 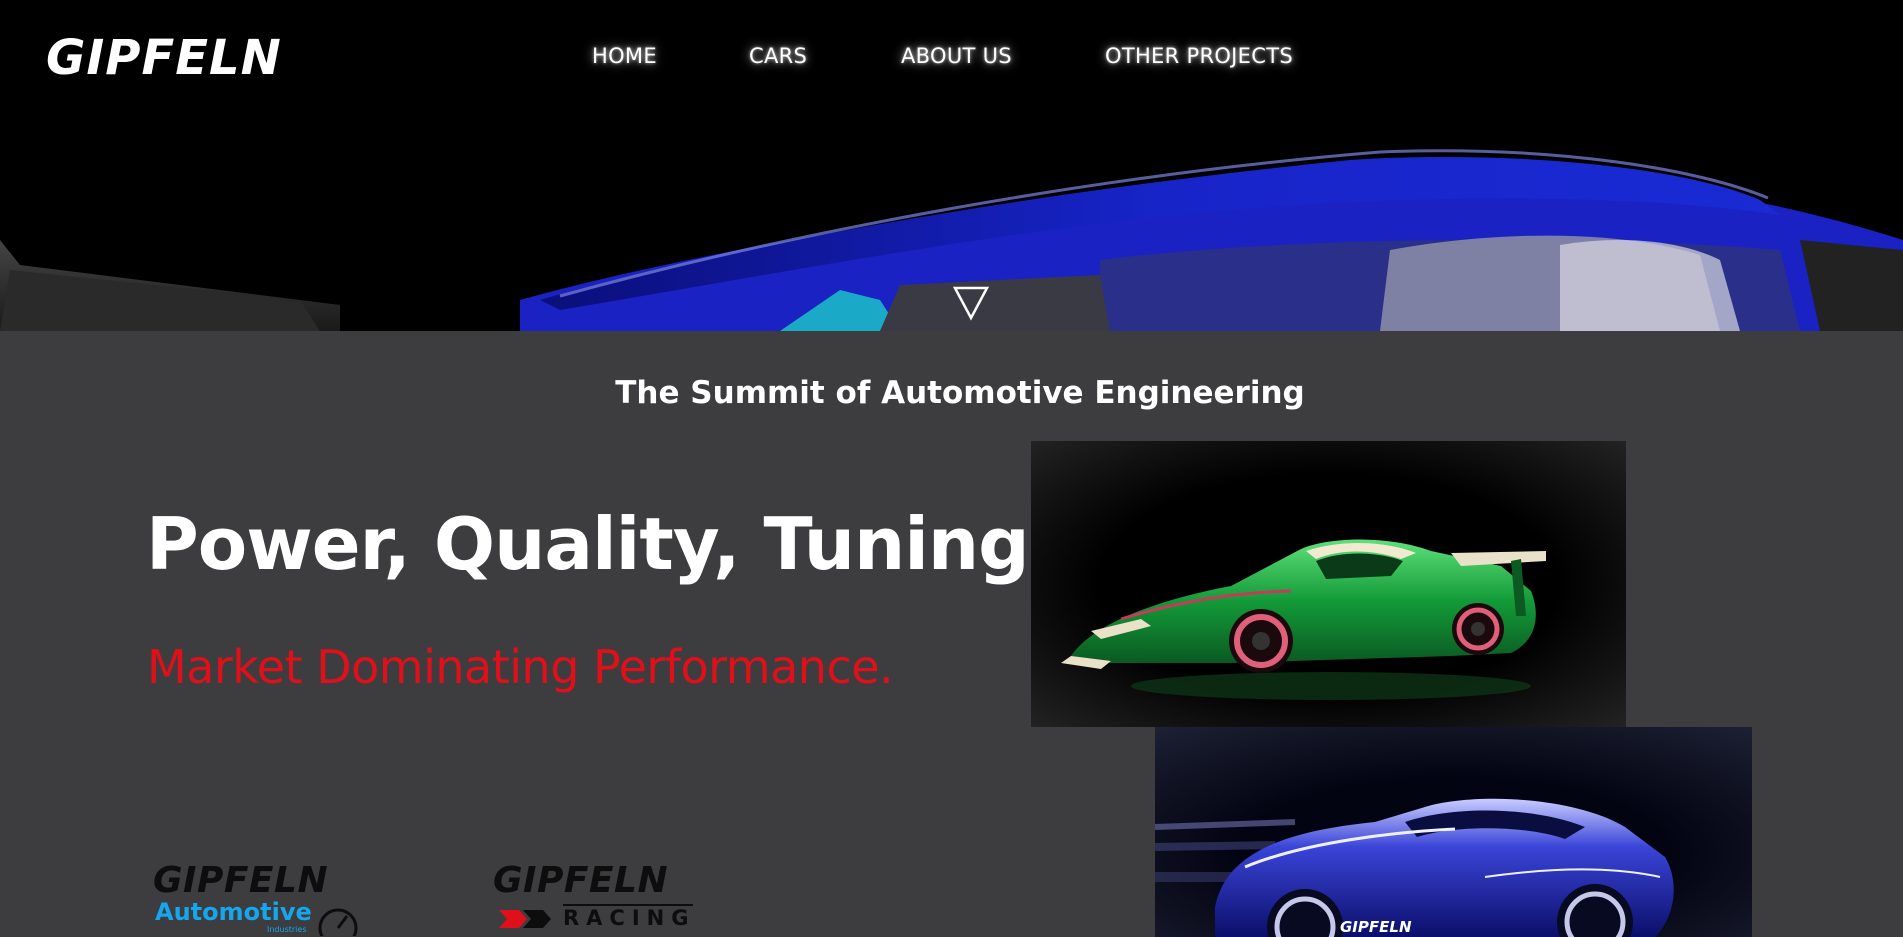 What do you see at coordinates (778, 56) in the screenshot?
I see `nav-item-cars: CARS` at bounding box center [778, 56].